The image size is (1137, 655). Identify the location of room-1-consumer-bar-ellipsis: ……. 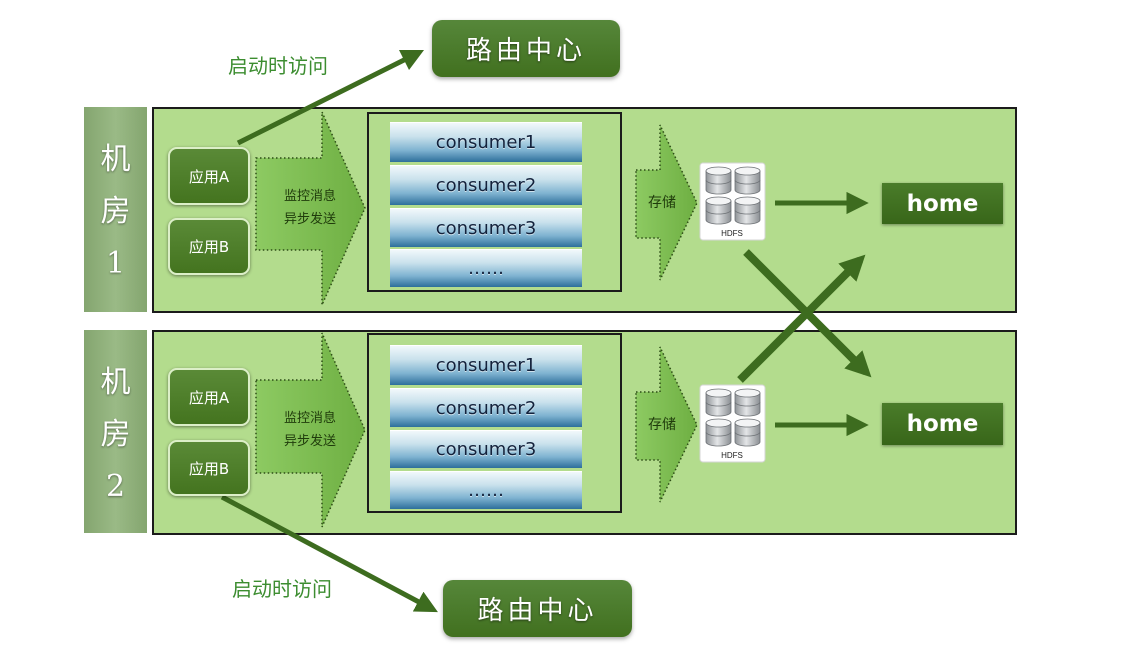
(486, 268).